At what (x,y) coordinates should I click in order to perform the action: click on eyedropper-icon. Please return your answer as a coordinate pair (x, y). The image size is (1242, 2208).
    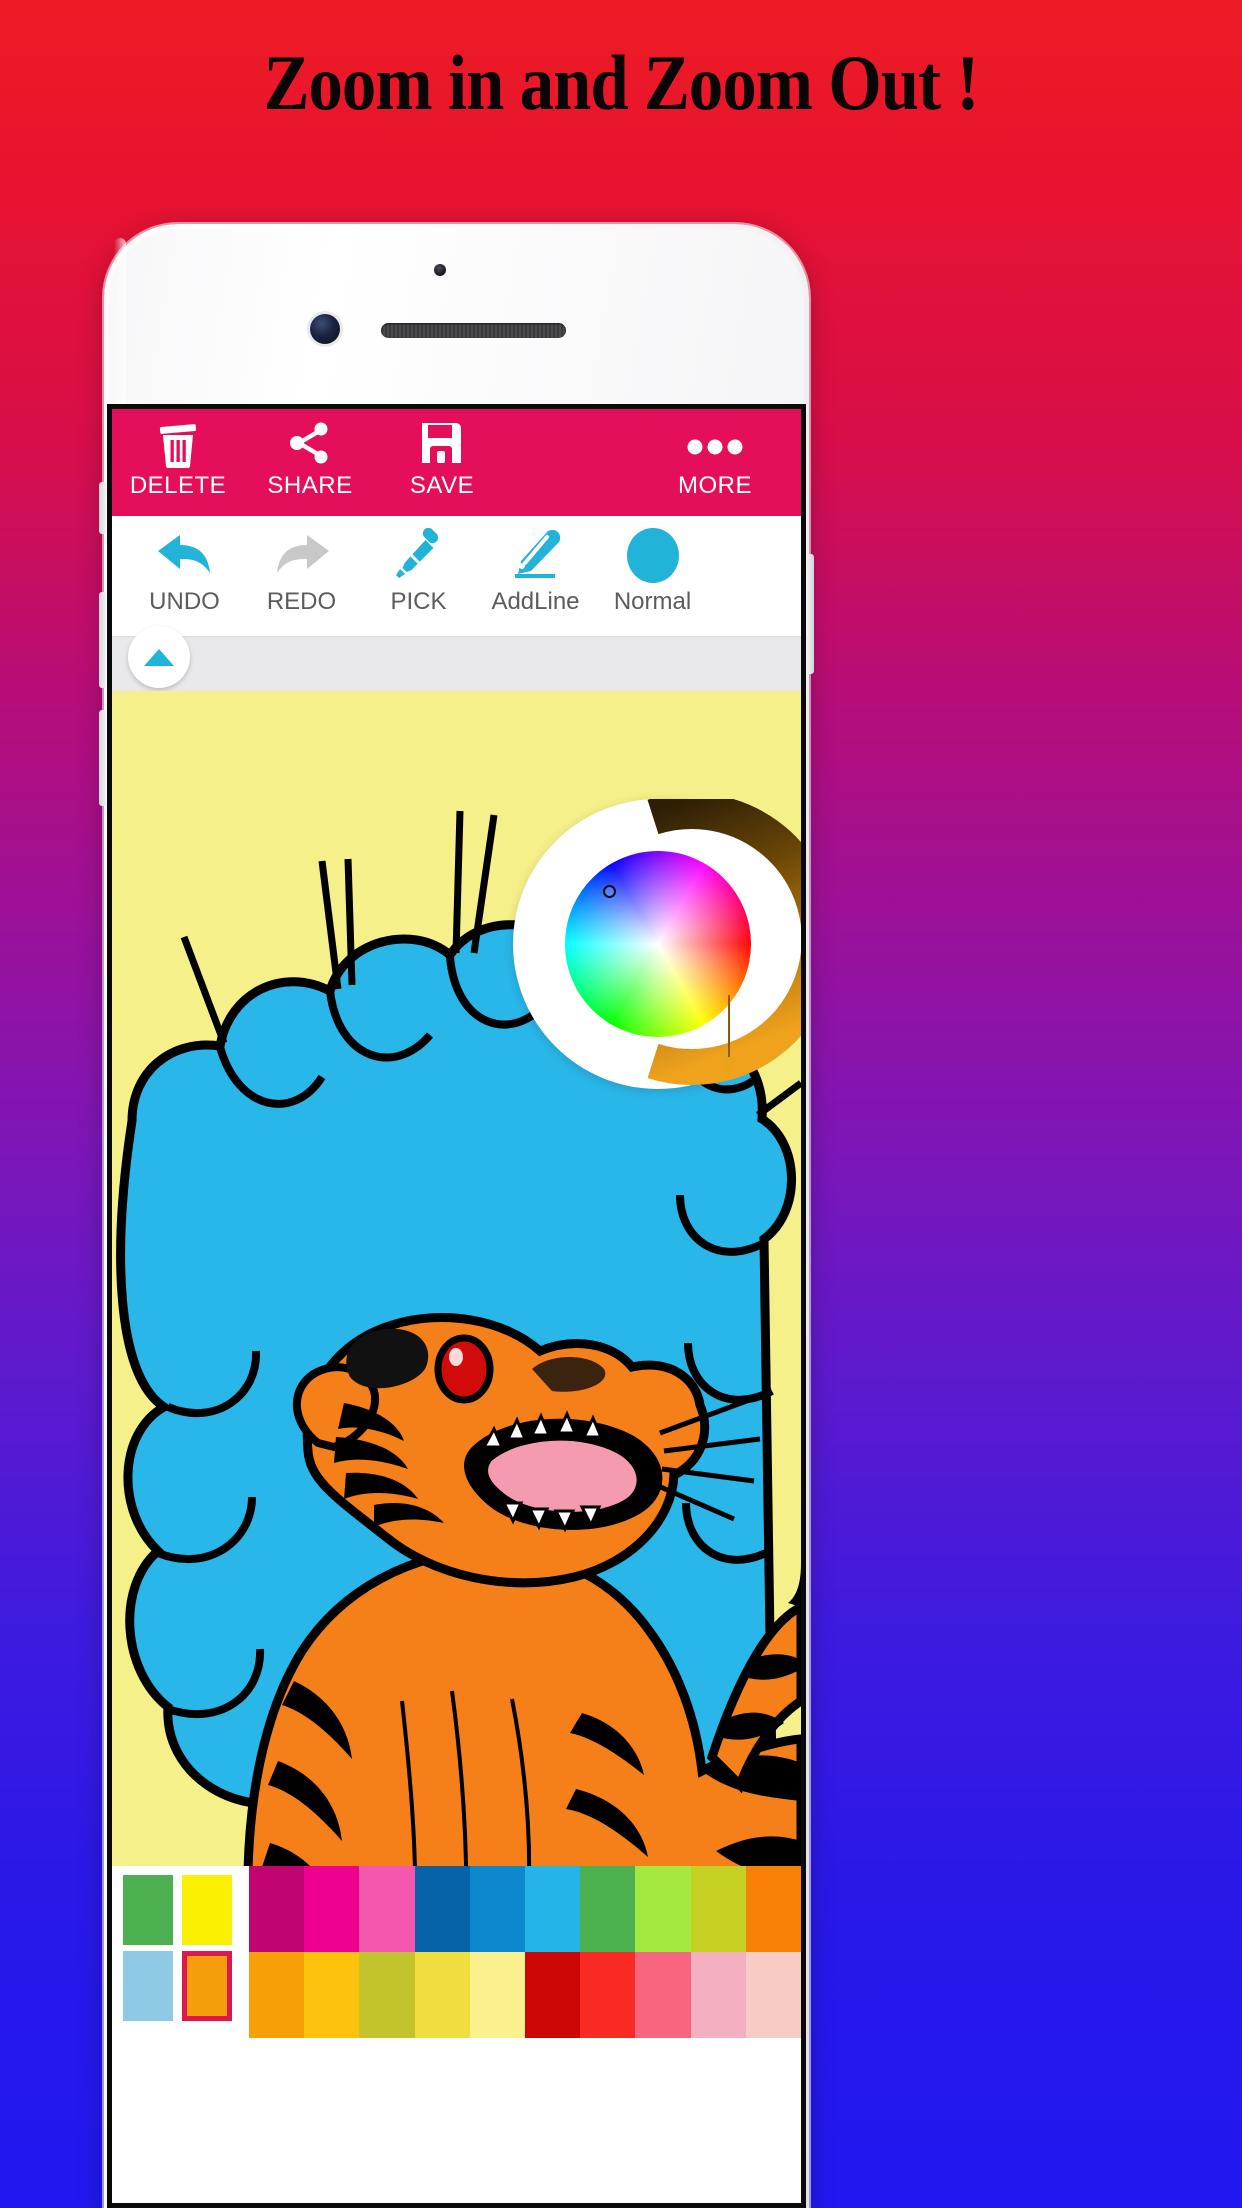
    Looking at the image, I should click on (419, 555).